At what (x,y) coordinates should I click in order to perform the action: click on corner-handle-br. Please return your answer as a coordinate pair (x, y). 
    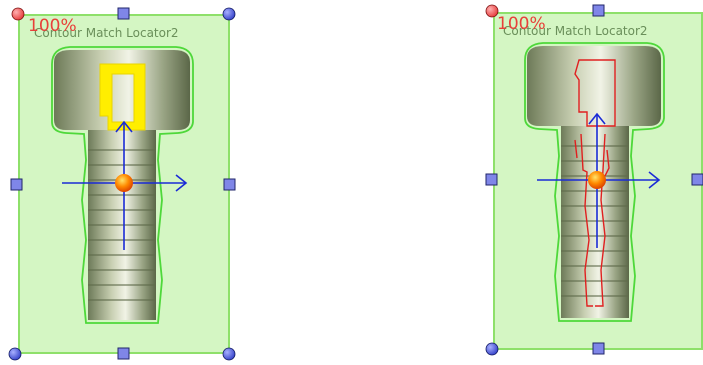
    Looking at the image, I should click on (229, 354).